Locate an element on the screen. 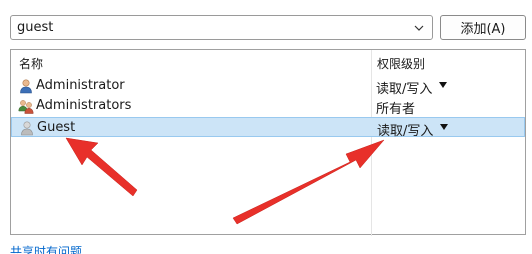 This screenshot has width=532, height=254. guest-user-icon is located at coordinates (27, 128).